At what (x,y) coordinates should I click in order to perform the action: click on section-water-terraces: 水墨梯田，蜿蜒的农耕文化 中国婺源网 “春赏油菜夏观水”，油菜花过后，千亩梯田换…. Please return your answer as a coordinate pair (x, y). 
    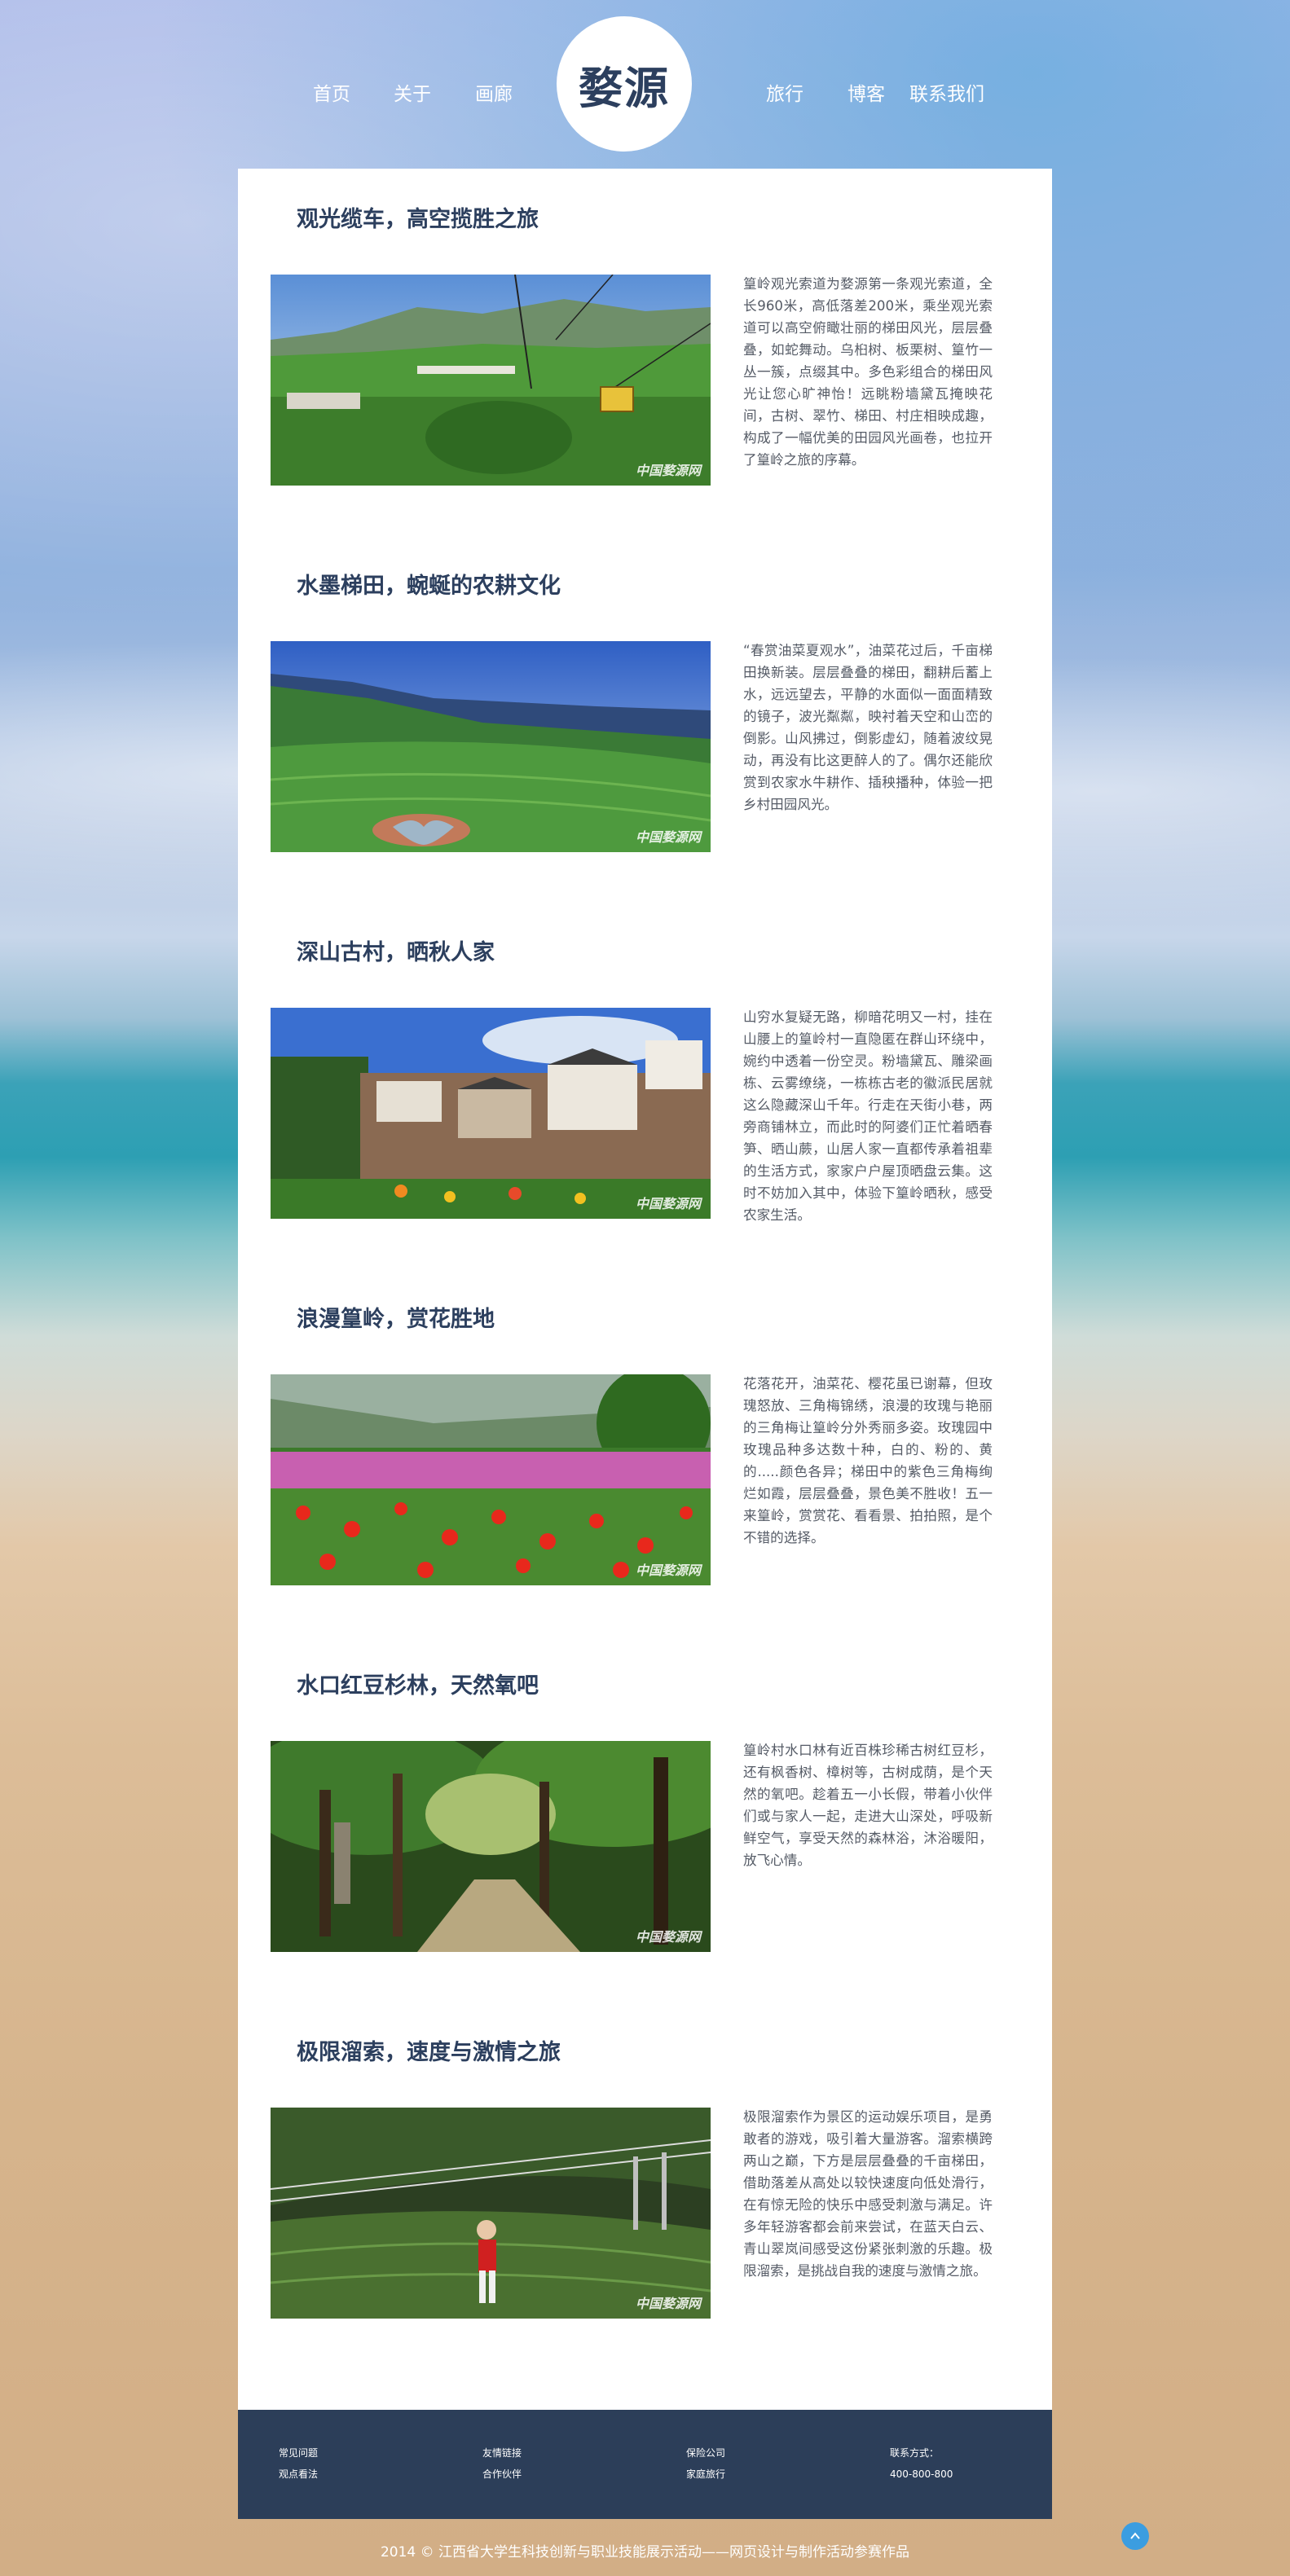
    Looking at the image, I should click on (645, 718).